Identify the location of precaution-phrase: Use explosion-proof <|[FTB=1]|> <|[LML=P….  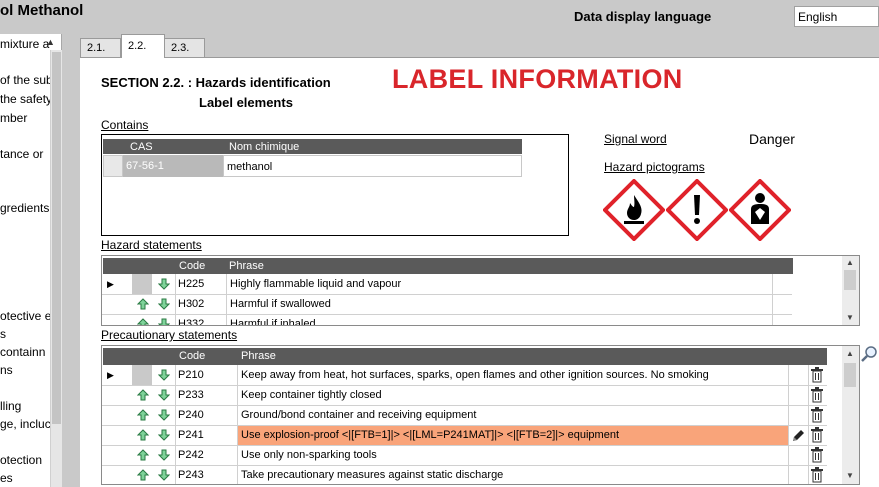
(514, 435).